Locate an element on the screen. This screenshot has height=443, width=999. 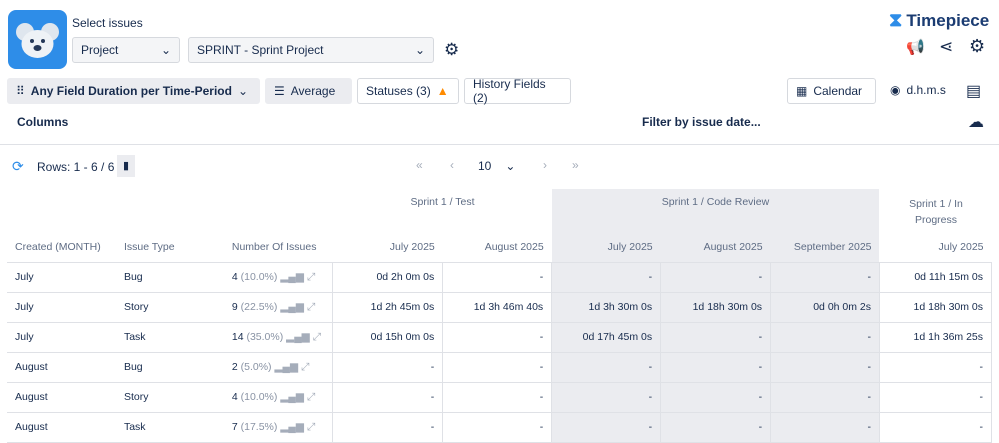
col-review-july: July 2025 is located at coordinates (606, 247).